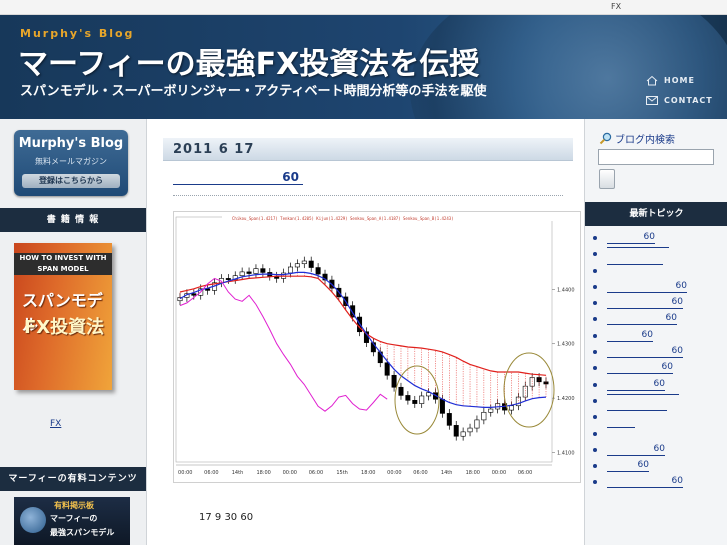  I want to click on mail-magazine-subtitle: 無料メールマガジン, so click(71, 161).